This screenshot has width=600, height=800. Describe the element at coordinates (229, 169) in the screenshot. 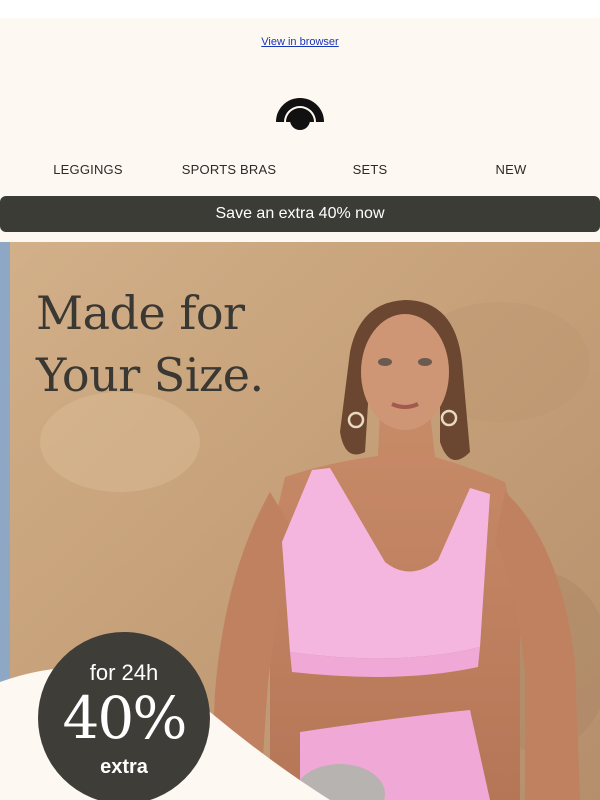

I see `nav-item-sports-bras: SPORTS BRAS` at that location.